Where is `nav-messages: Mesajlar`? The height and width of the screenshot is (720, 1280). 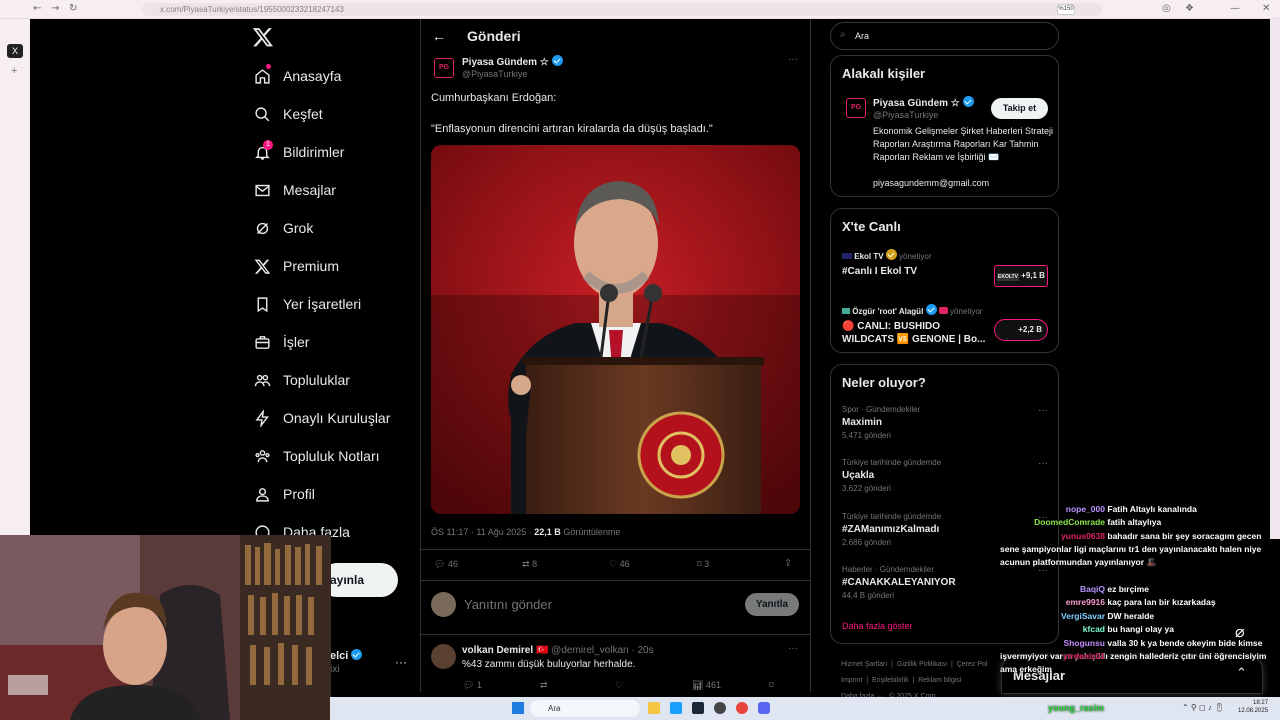
nav-messages: Mesajlar is located at coordinates (295, 190).